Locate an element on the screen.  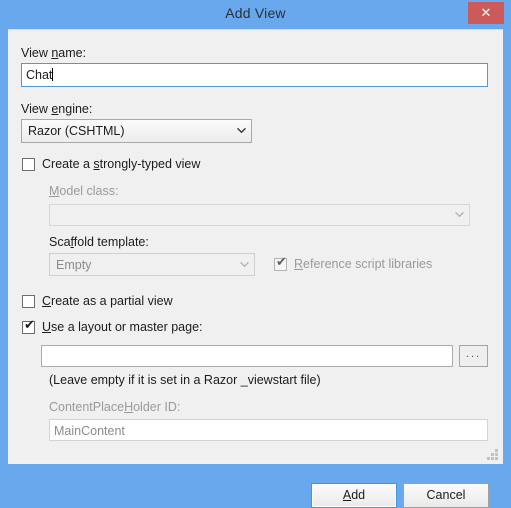
view-engine-value: Razor (CSHTML) is located at coordinates (76, 131).